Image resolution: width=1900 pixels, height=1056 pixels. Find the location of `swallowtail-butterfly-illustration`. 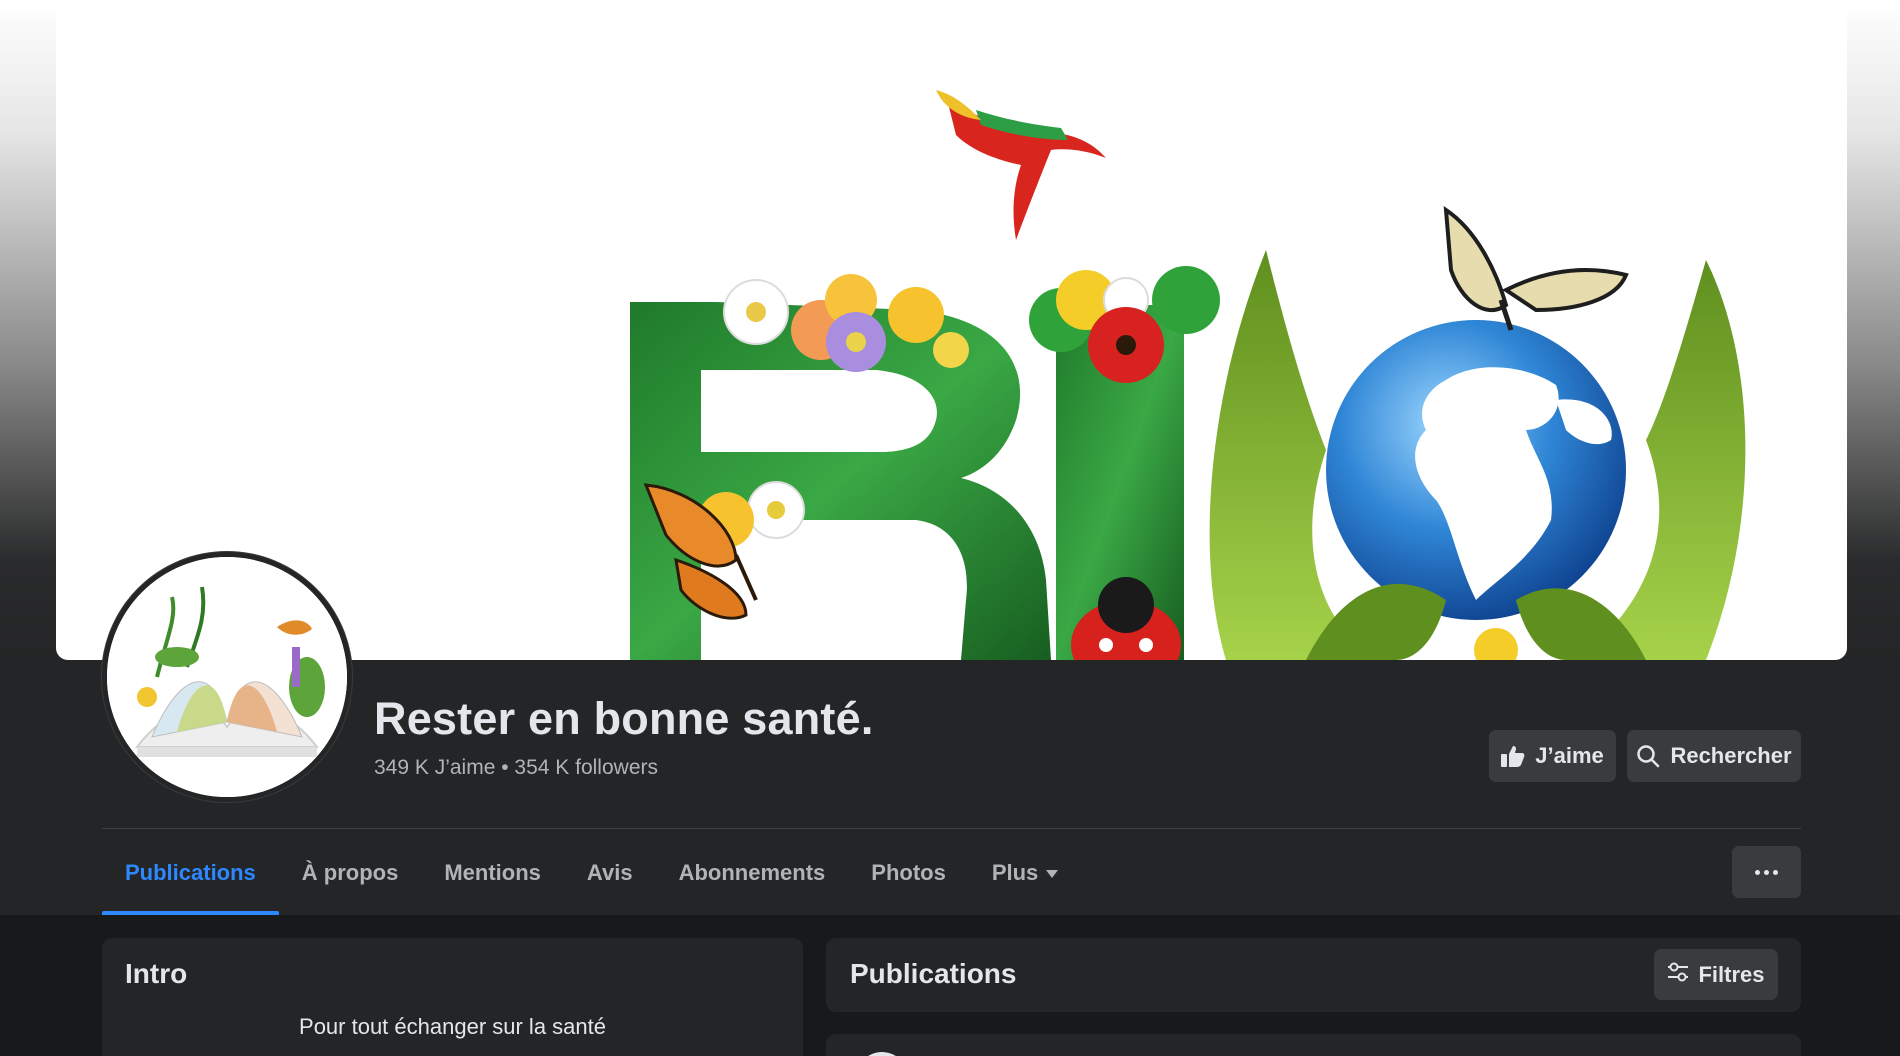

swallowtail-butterfly-illustration is located at coordinates (1536, 268).